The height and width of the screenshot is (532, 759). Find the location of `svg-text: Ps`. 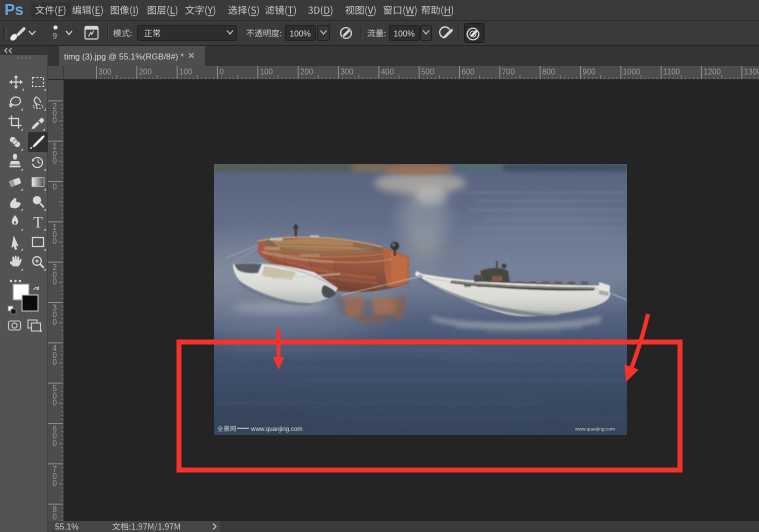

svg-text: Ps is located at coordinates (14, 10).